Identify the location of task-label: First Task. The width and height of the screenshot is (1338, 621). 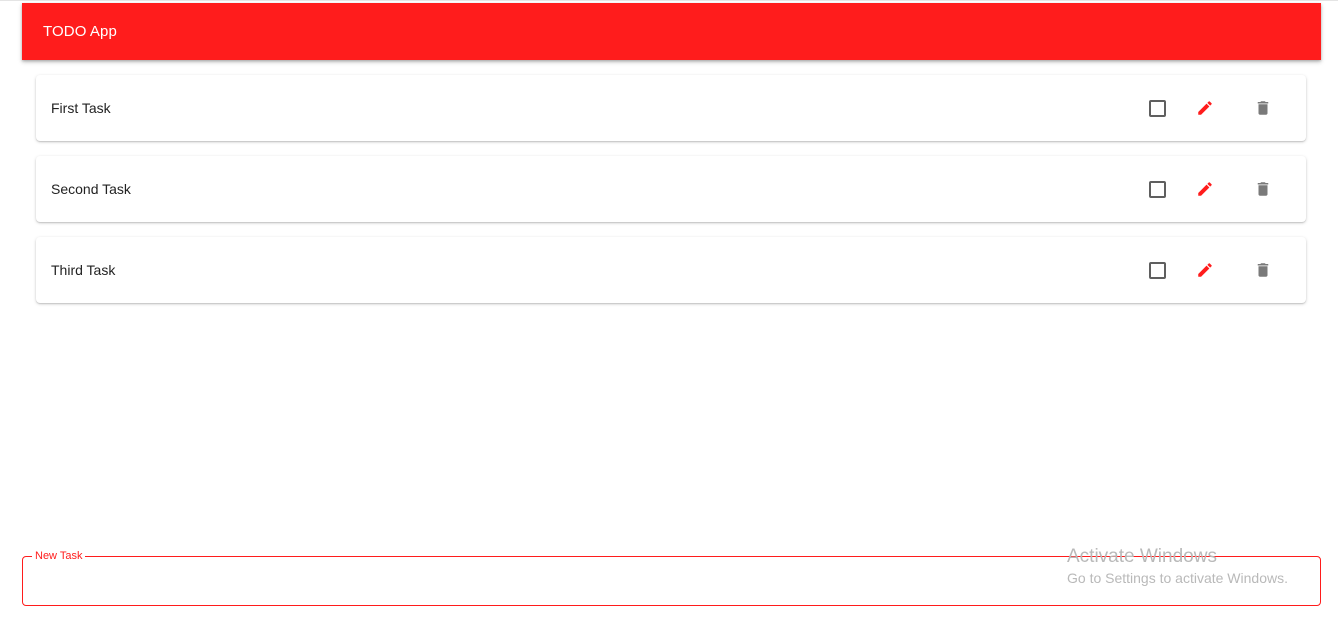
(81, 108).